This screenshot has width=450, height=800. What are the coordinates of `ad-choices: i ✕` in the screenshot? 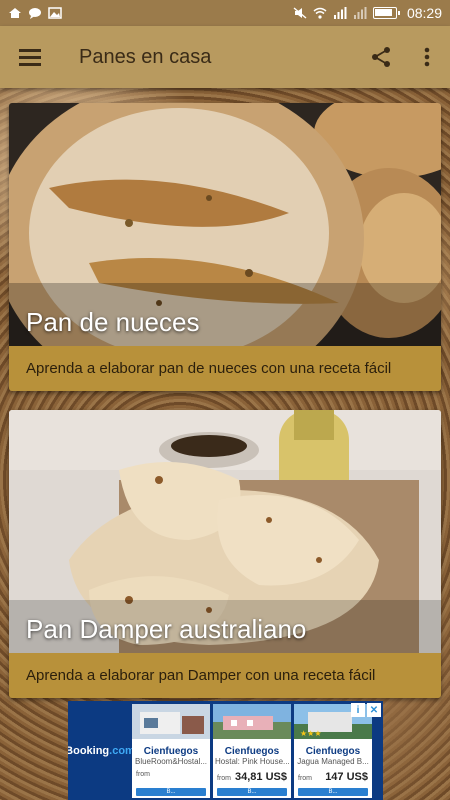 It's located at (366, 710).